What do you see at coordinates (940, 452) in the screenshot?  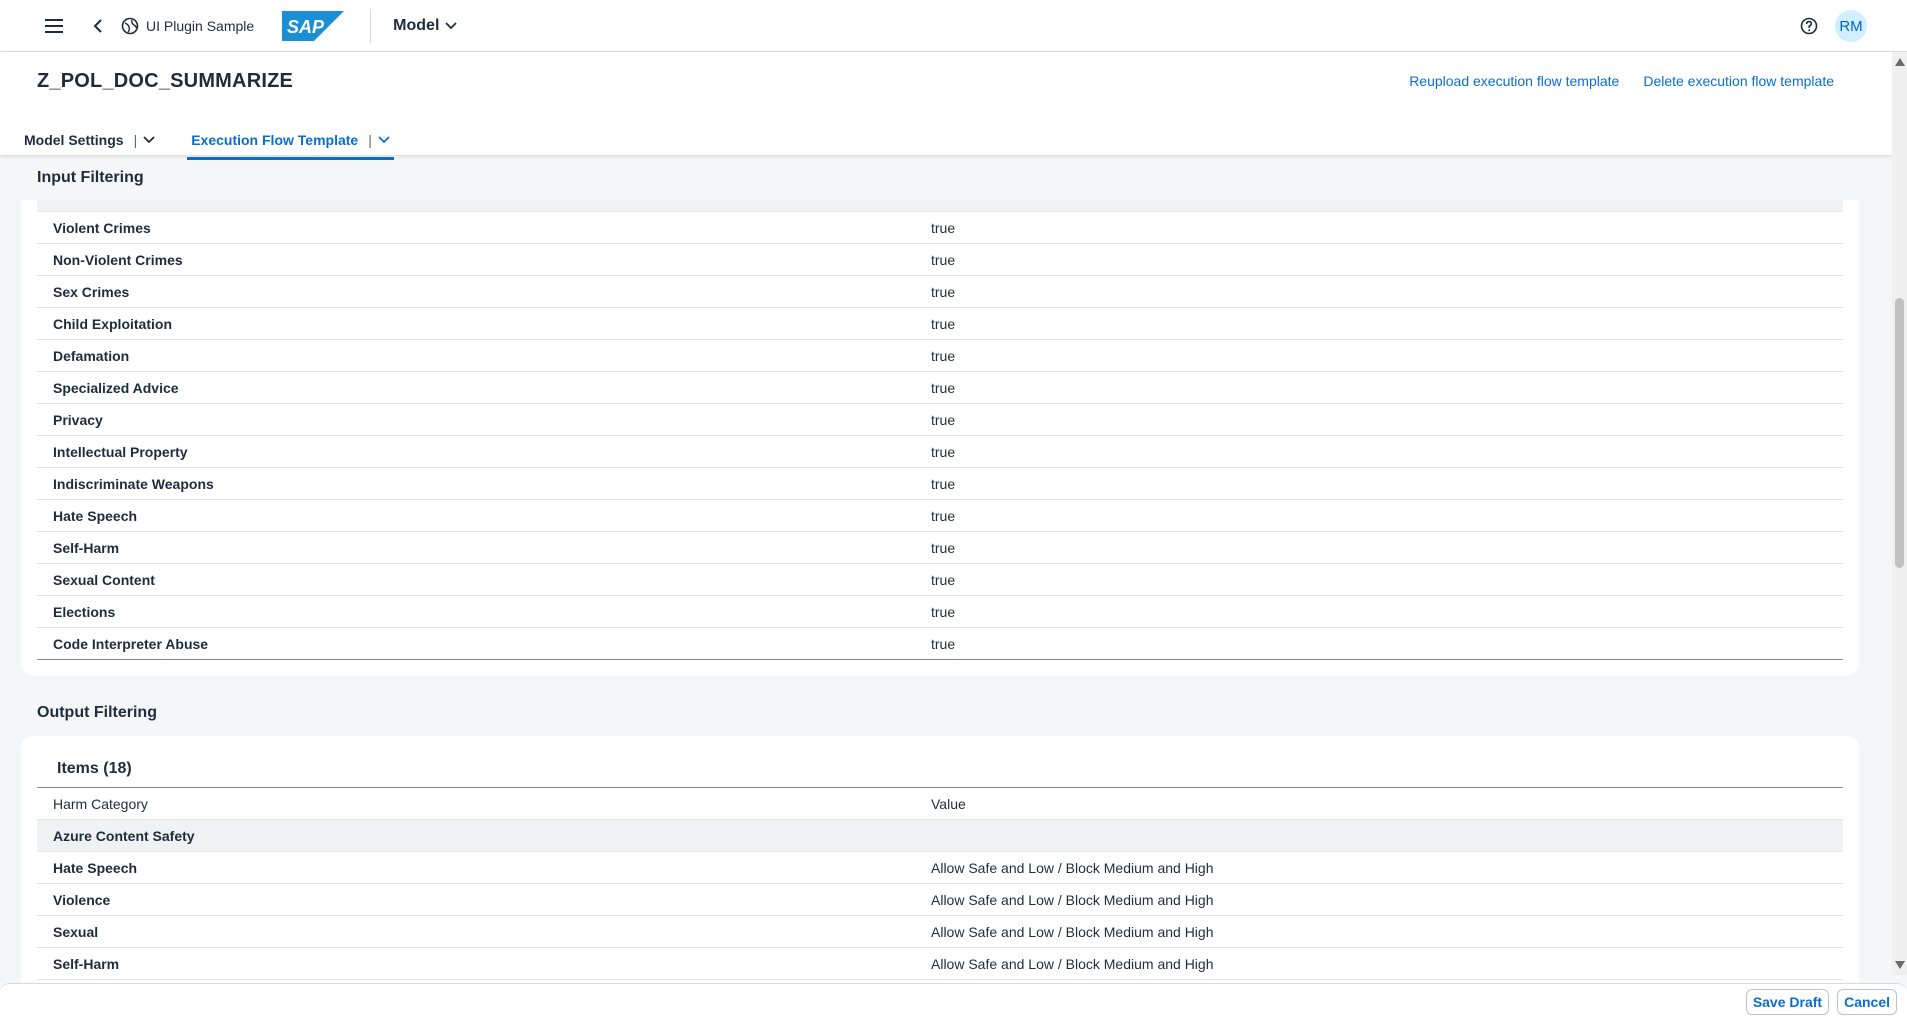 I see `table-row: Intellectual Property true` at bounding box center [940, 452].